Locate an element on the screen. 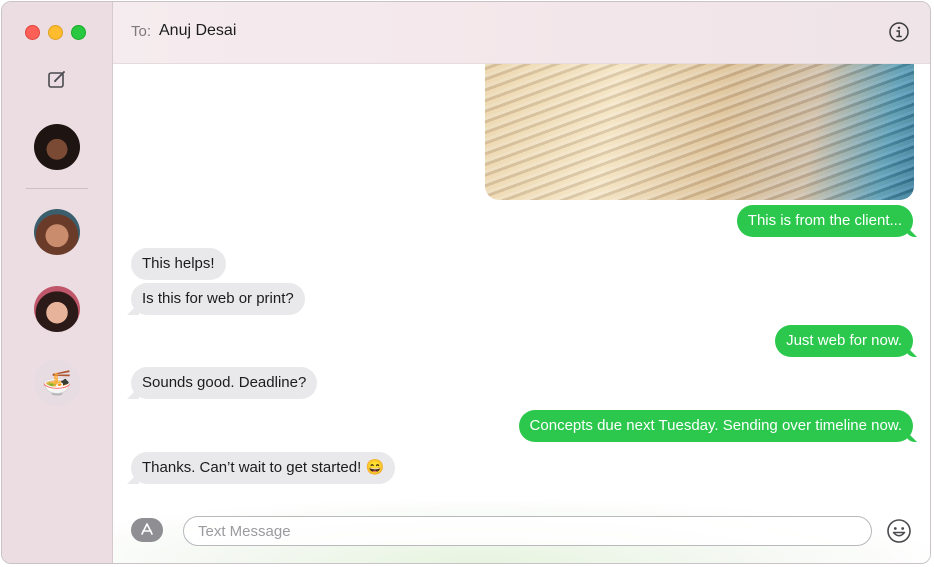  received-message: This helps! is located at coordinates (178, 264).